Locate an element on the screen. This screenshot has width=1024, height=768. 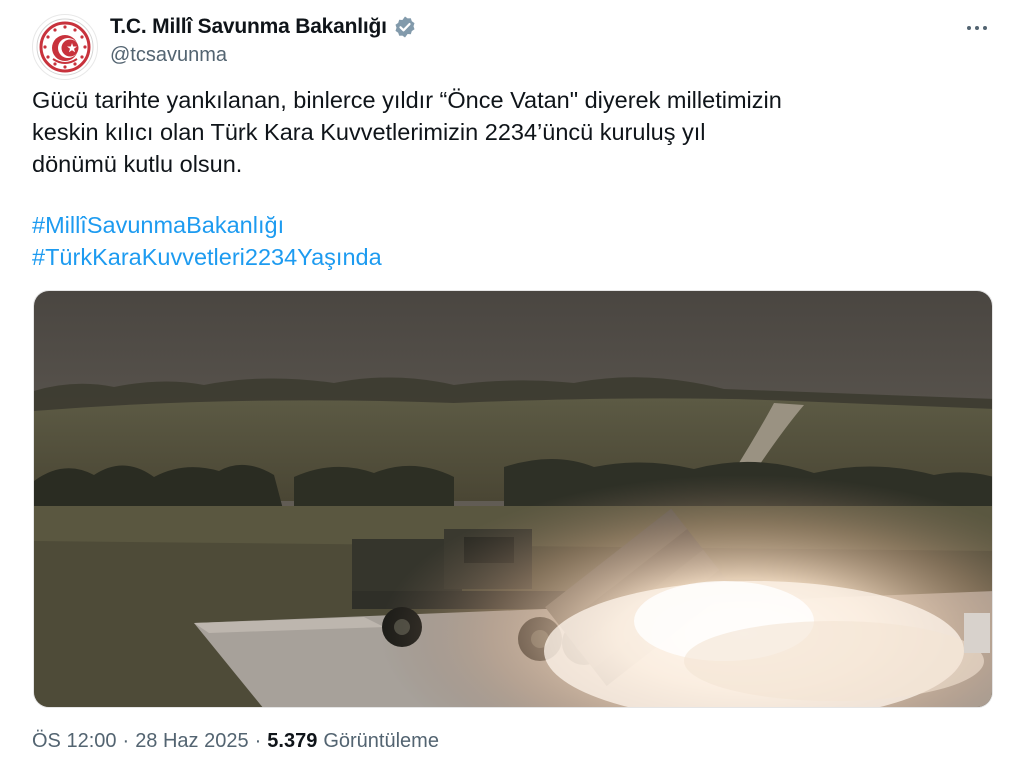
ministry-emblem-icon is located at coordinates (65, 47).